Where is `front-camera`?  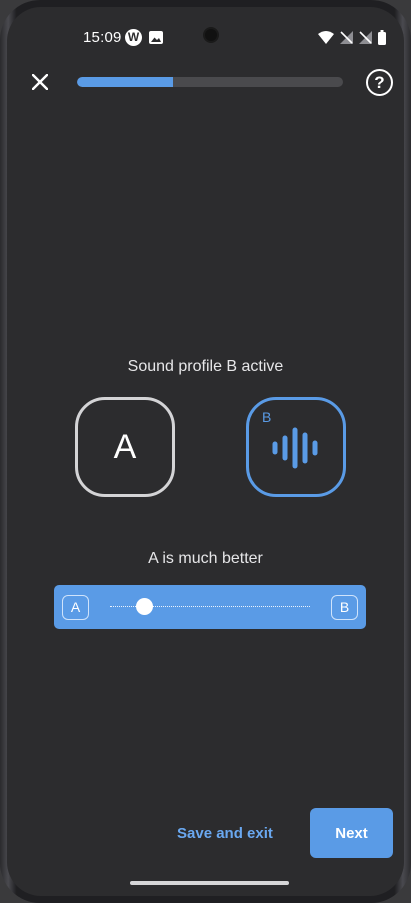
front-camera is located at coordinates (211, 35).